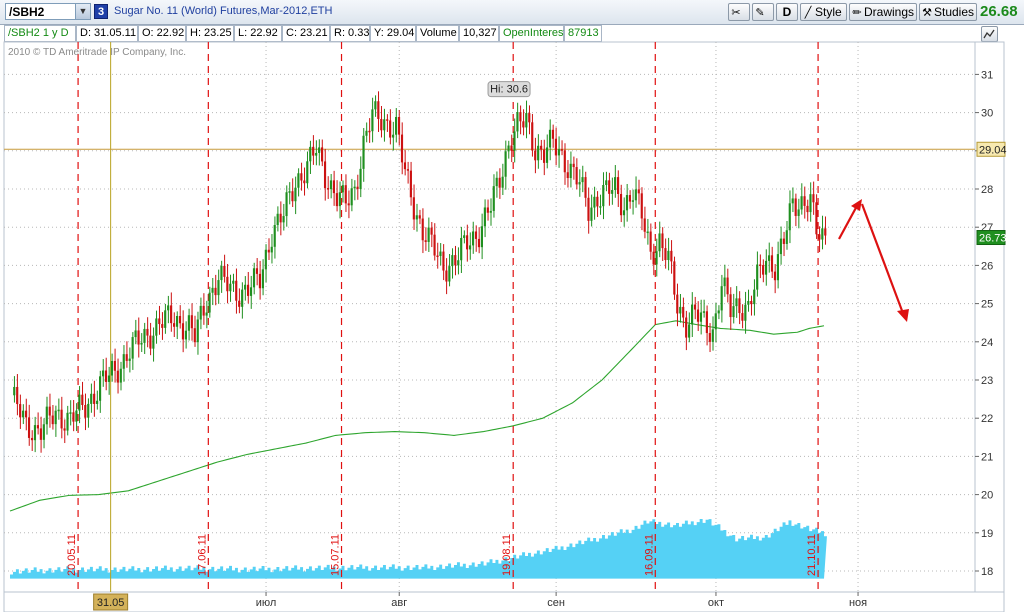 The width and height of the screenshot is (1024, 612). Describe the element at coordinates (989, 317) in the screenshot. I see `price-axis-area` at that location.